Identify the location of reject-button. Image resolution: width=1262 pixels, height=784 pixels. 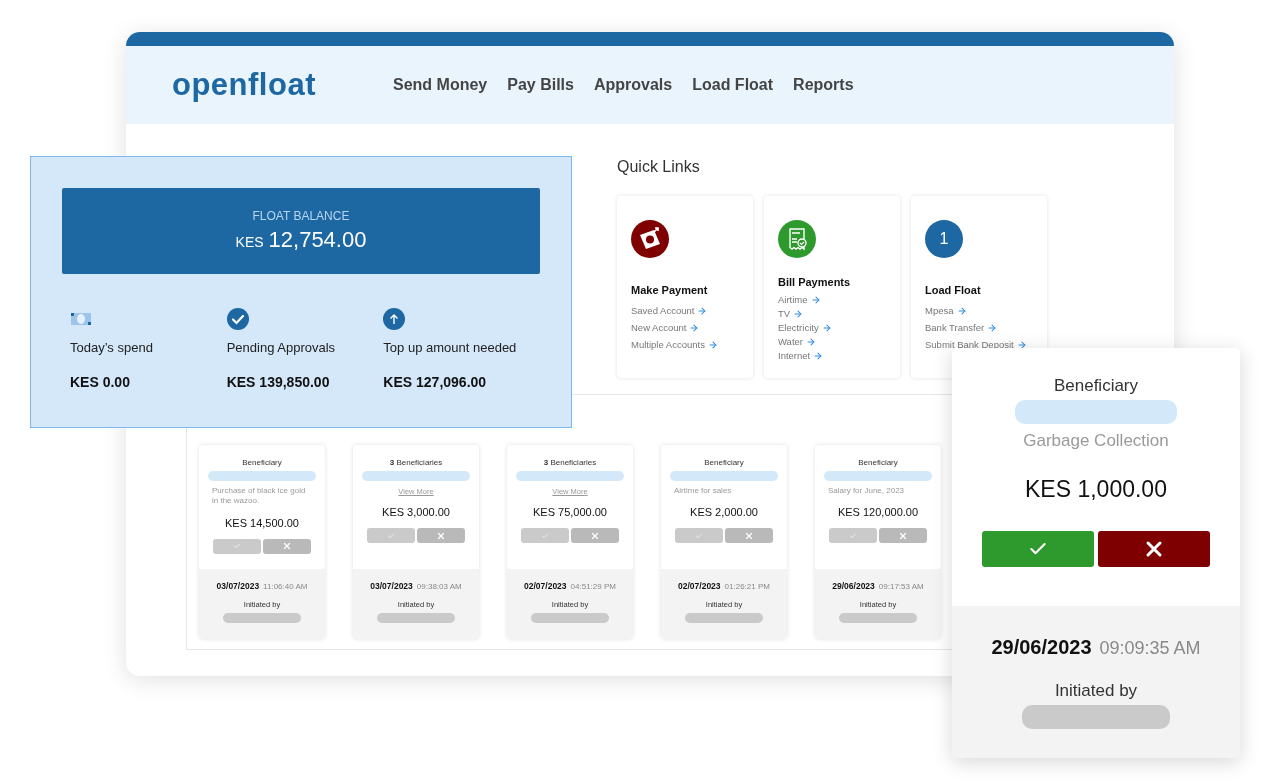
(1154, 549).